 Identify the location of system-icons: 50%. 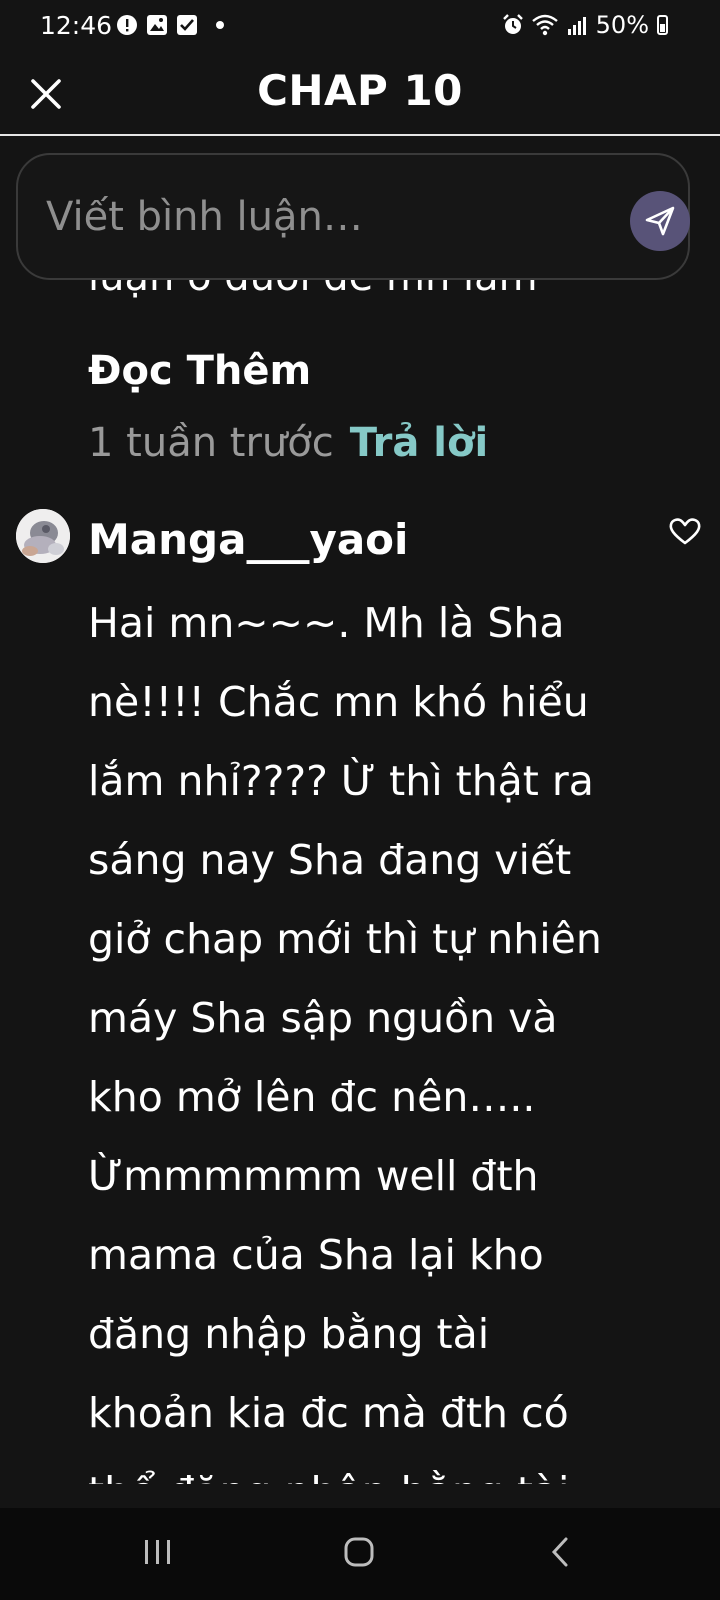
(585, 25).